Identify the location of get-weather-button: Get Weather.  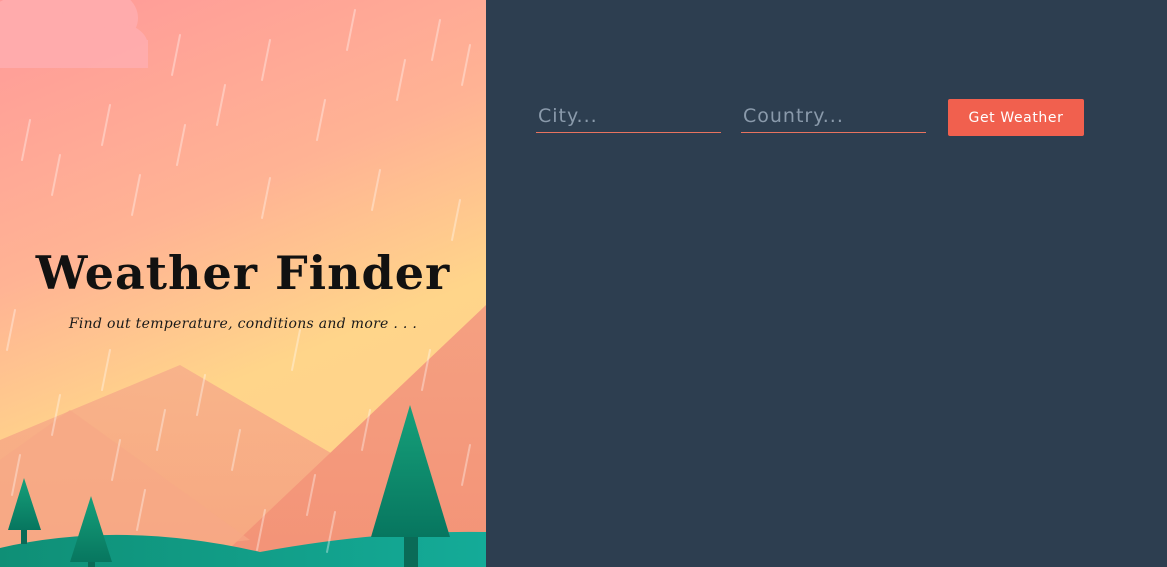
(1016, 117).